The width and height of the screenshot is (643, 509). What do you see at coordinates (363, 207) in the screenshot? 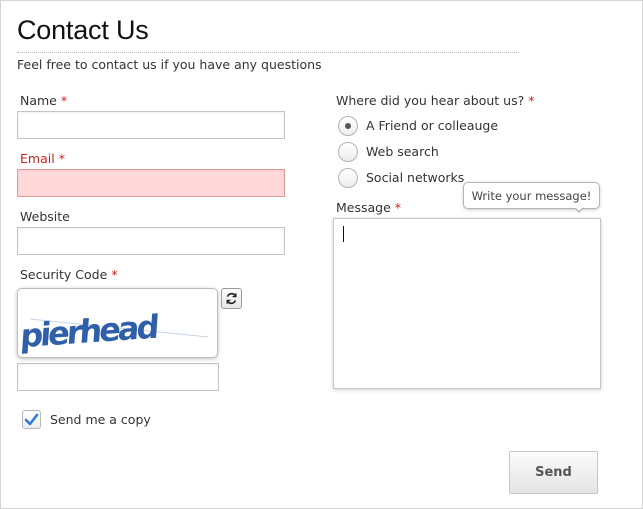
I see `message-label-text: Message` at bounding box center [363, 207].